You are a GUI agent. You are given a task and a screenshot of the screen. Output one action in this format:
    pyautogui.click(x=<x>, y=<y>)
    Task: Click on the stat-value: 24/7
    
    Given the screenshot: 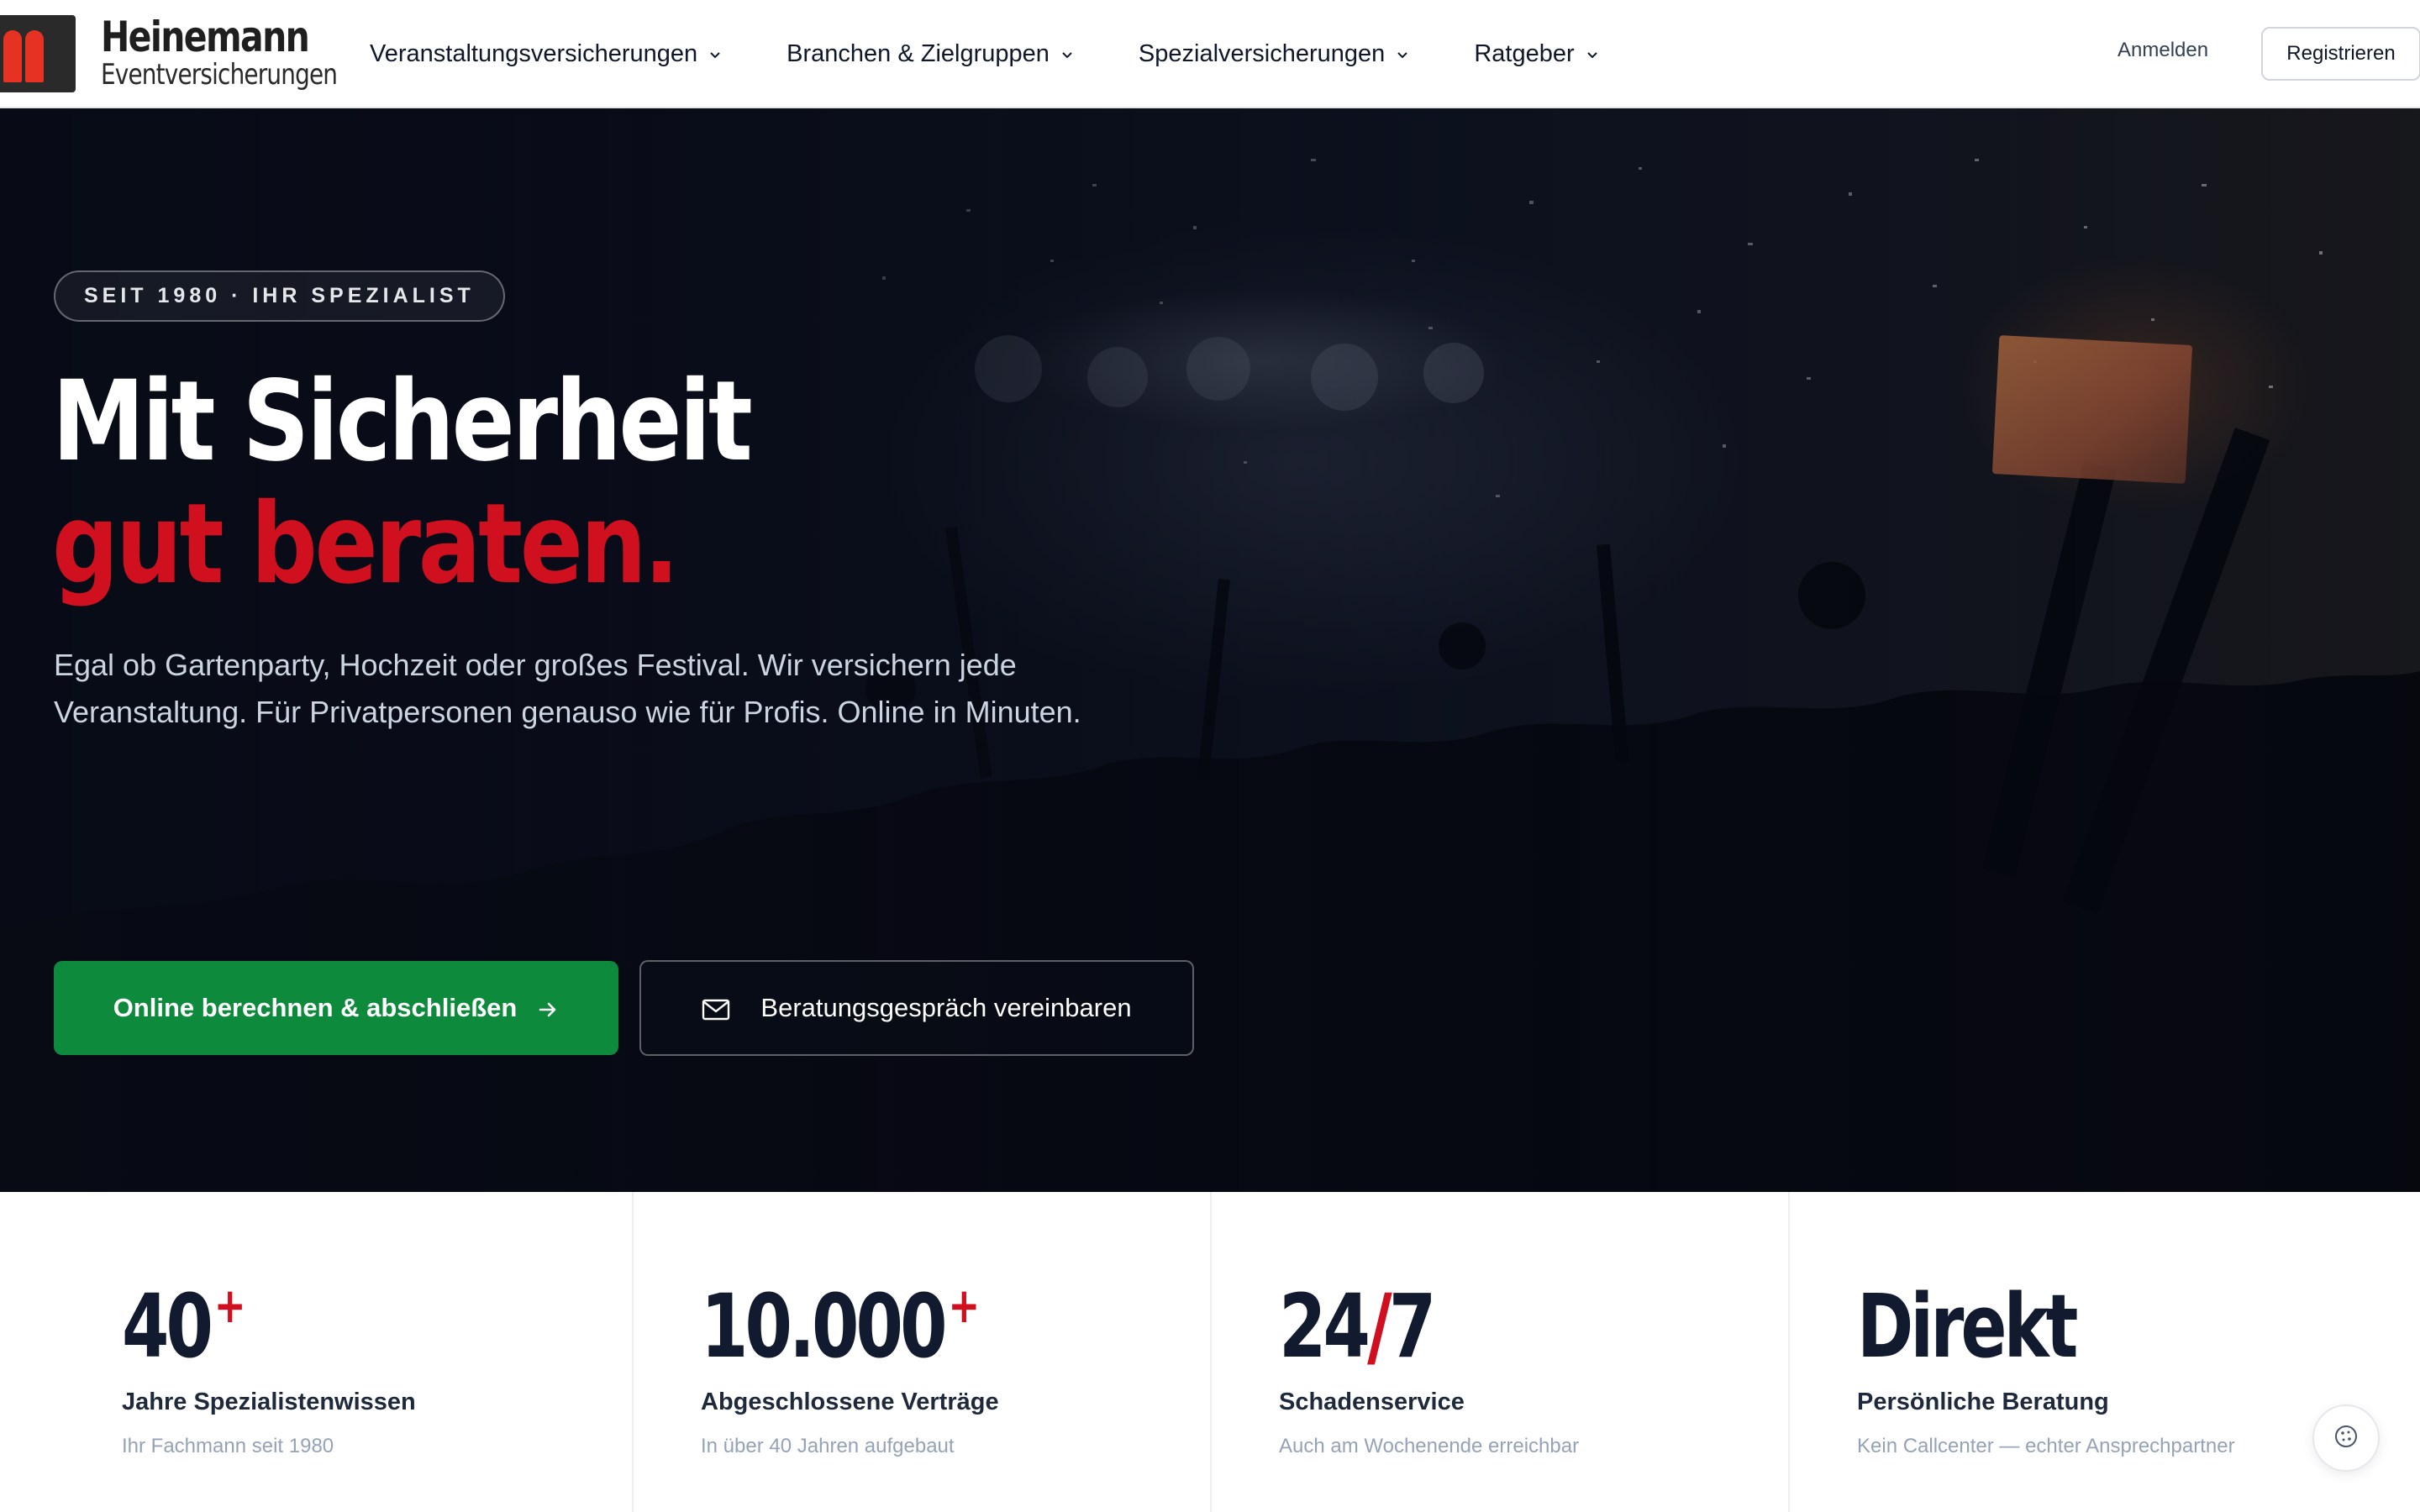 What is the action you would take?
    pyautogui.click(x=1357, y=1326)
    